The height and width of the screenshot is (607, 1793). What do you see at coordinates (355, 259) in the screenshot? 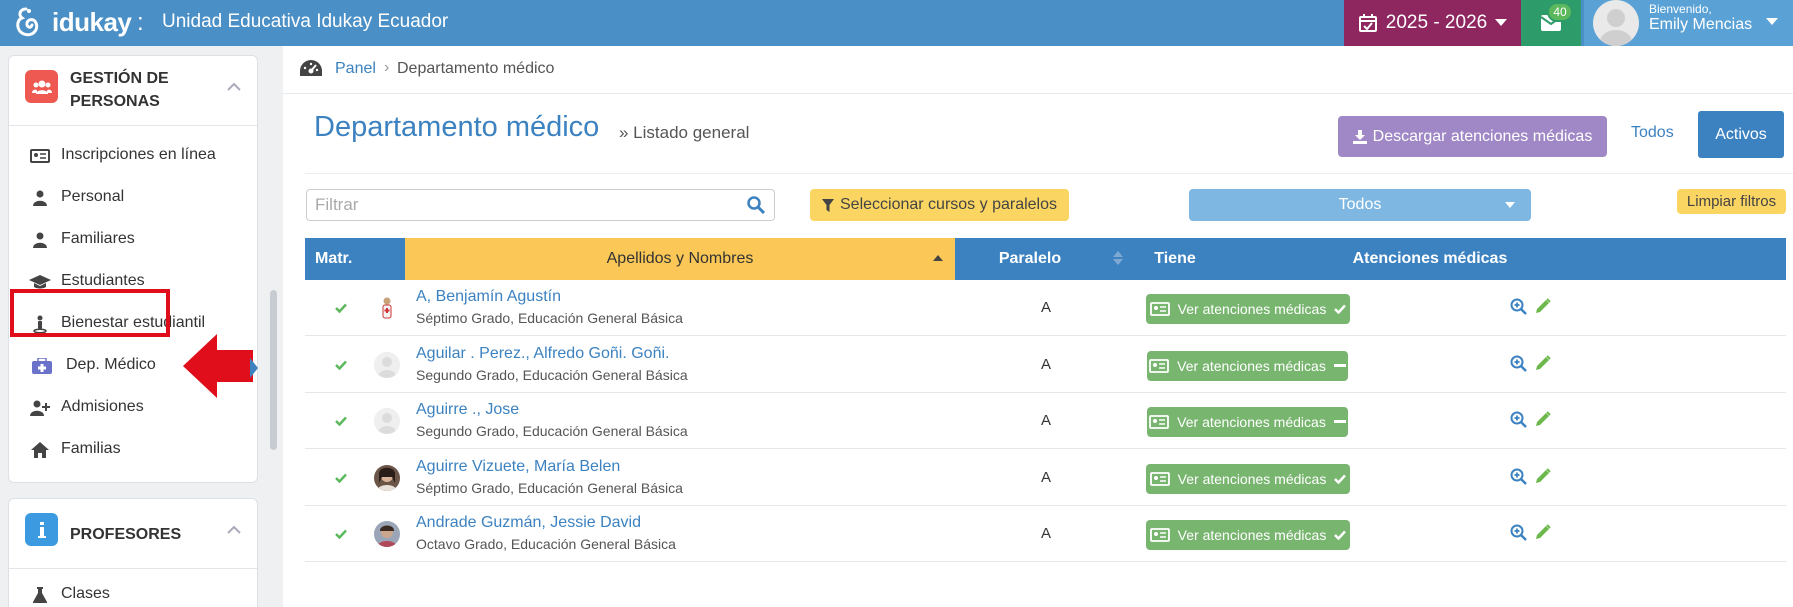
I see `column-header-matr: Matr.` at bounding box center [355, 259].